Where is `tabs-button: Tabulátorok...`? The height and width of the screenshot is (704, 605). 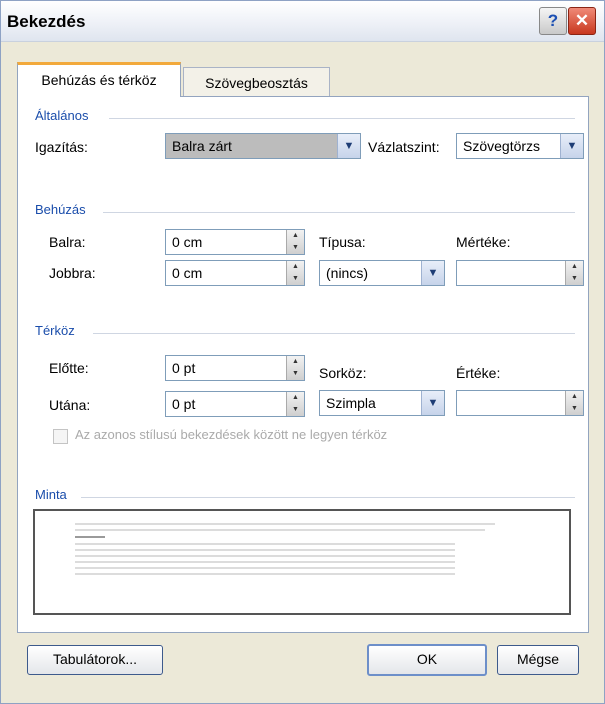 tabs-button: Tabulátorok... is located at coordinates (95, 660).